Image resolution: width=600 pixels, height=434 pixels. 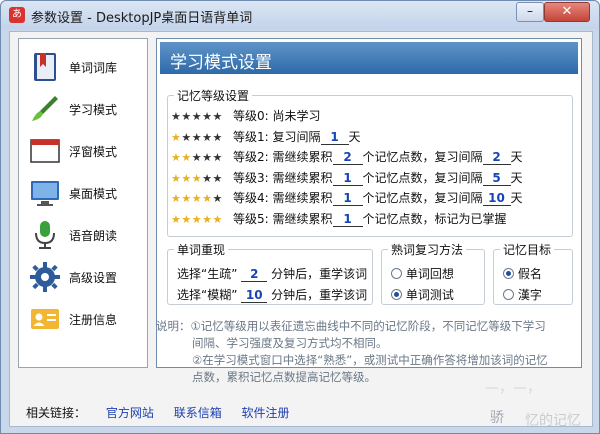 I want to click on panel-title: 学习模式设置, so click(x=221, y=63).